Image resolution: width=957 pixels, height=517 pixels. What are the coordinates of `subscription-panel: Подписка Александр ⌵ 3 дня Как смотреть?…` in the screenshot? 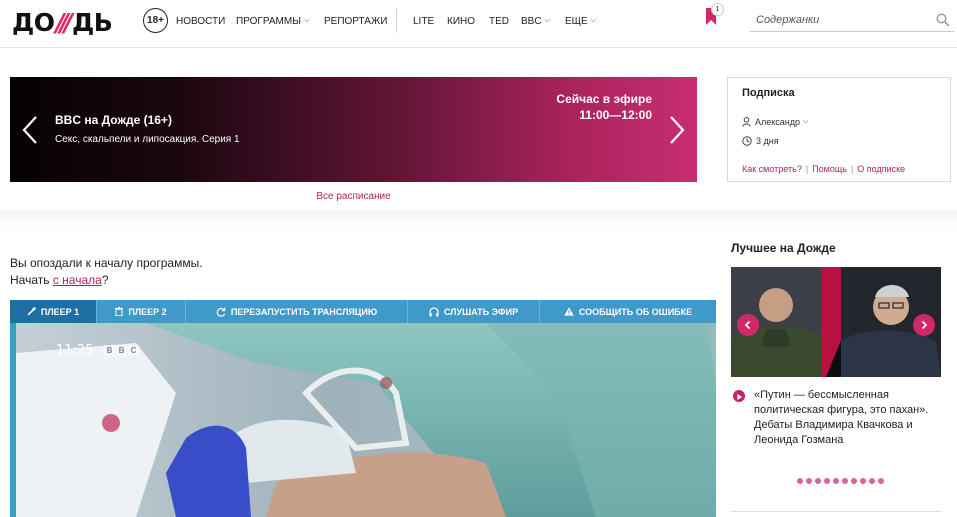 It's located at (839, 129).